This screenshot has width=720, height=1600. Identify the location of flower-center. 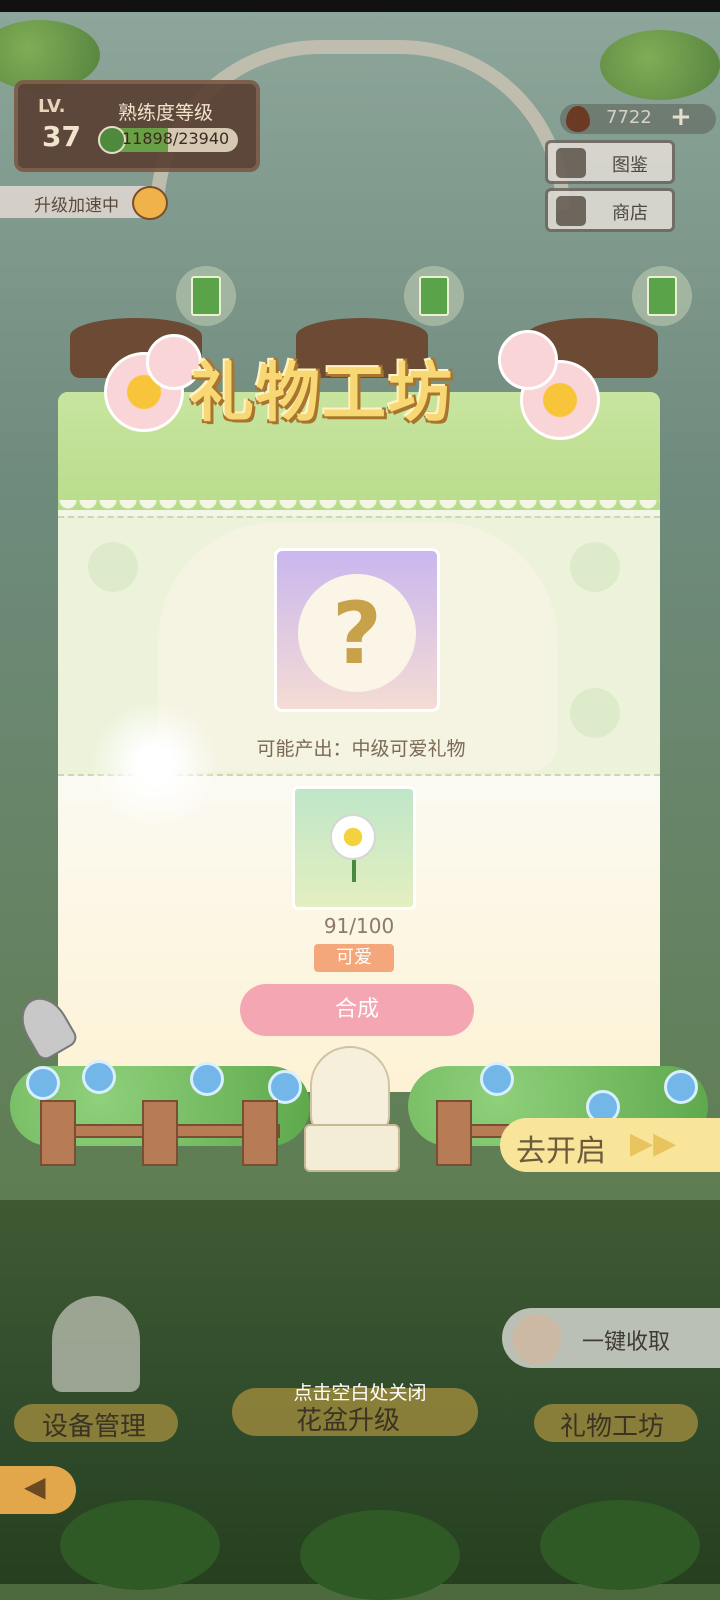
(560, 400).